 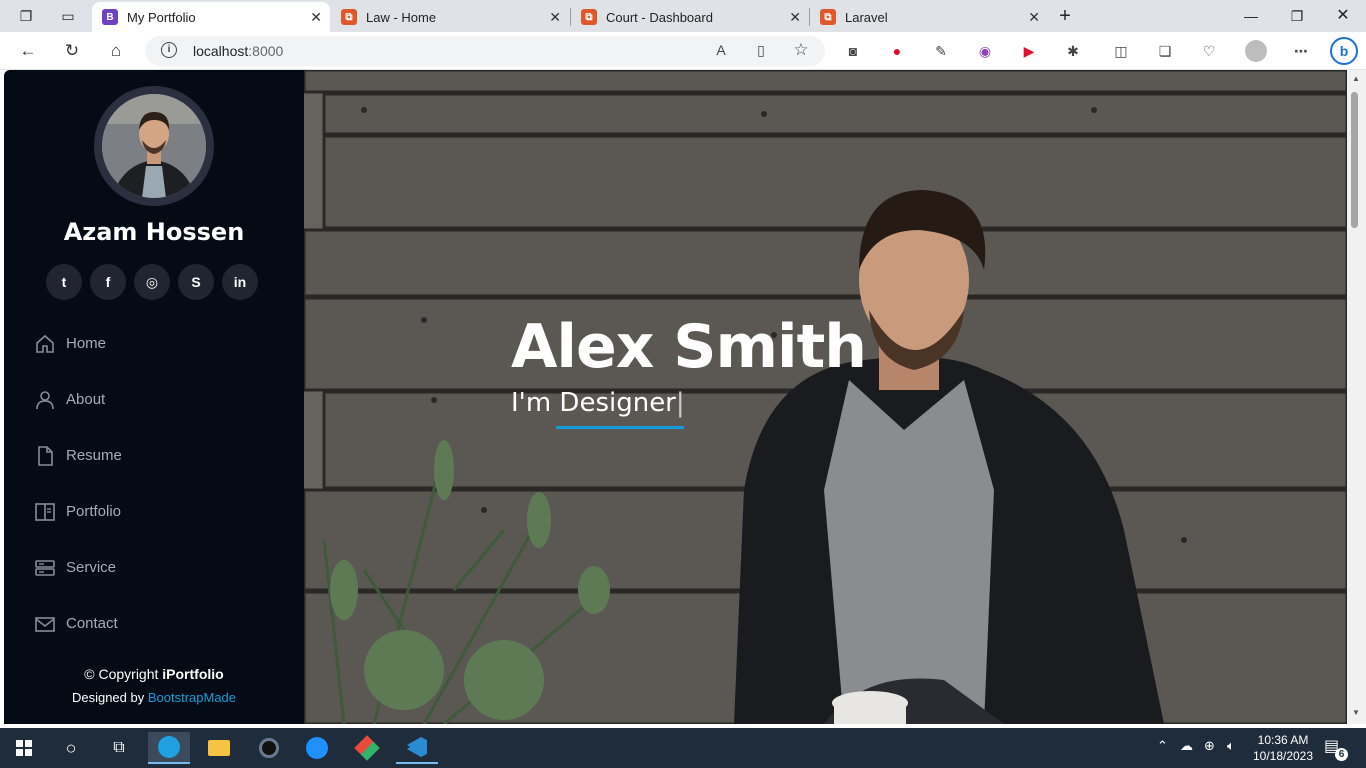 I want to click on tab-court-dashboard: ⧉ Court - Dashboard ✕, so click(x=690, y=17).